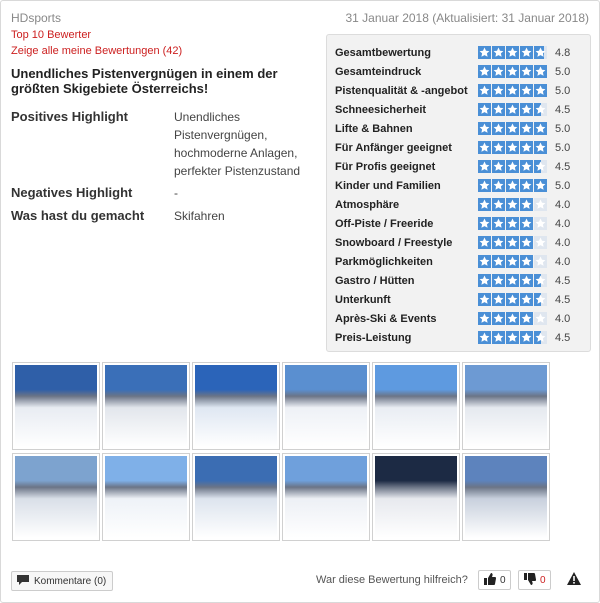  I want to click on thumbs-down-icon, so click(529, 580).